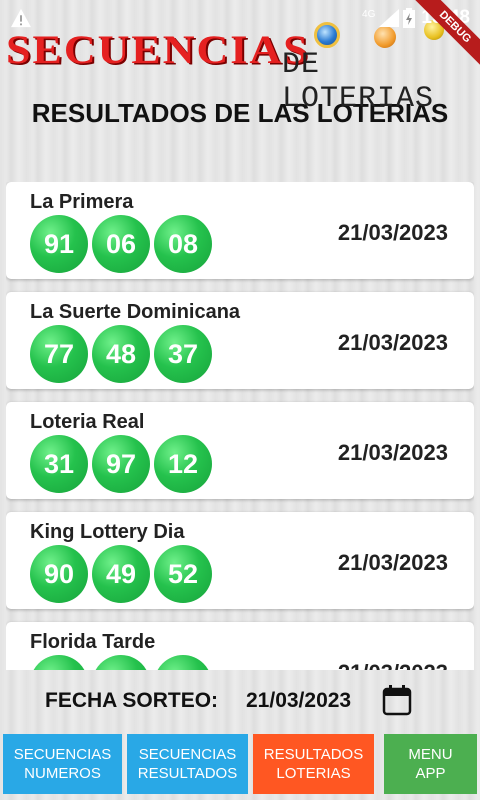 The height and width of the screenshot is (800, 480). Describe the element at coordinates (183, 244) in the screenshot. I see `number-ball: 08` at that location.